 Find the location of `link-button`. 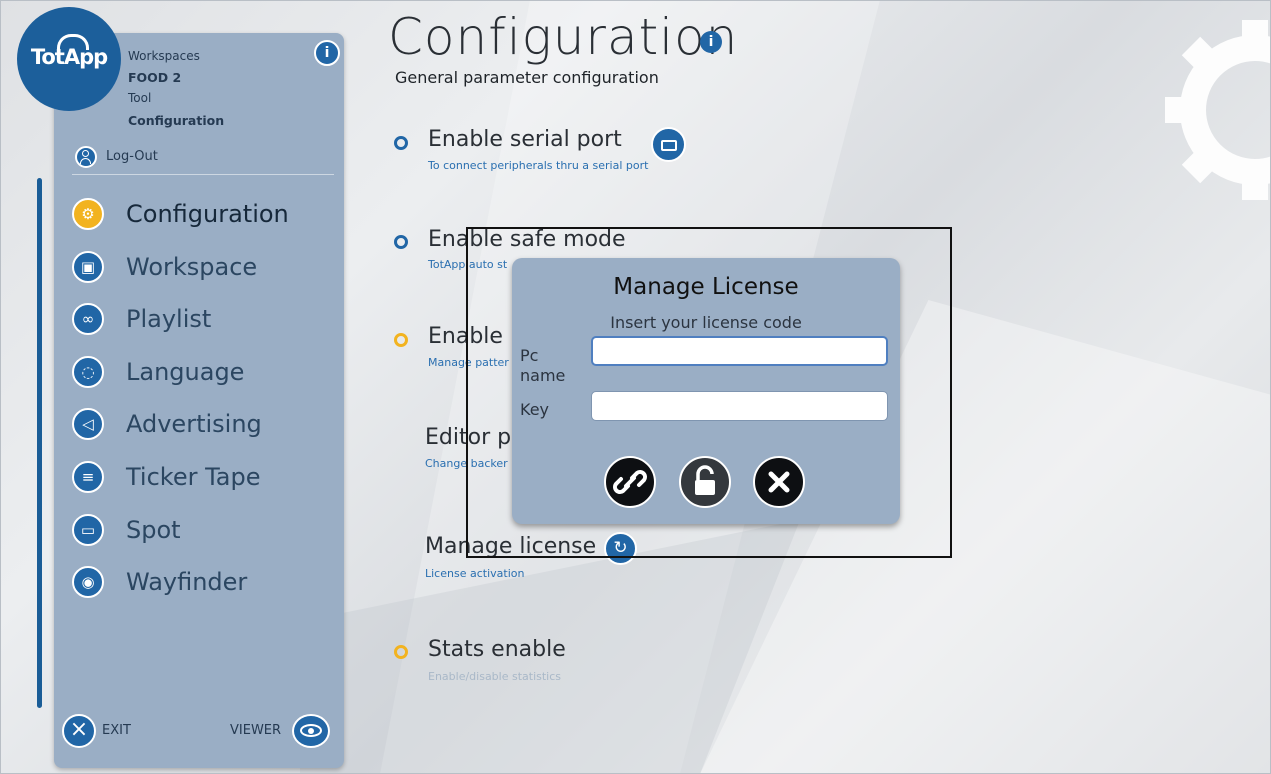

link-button is located at coordinates (630, 482).